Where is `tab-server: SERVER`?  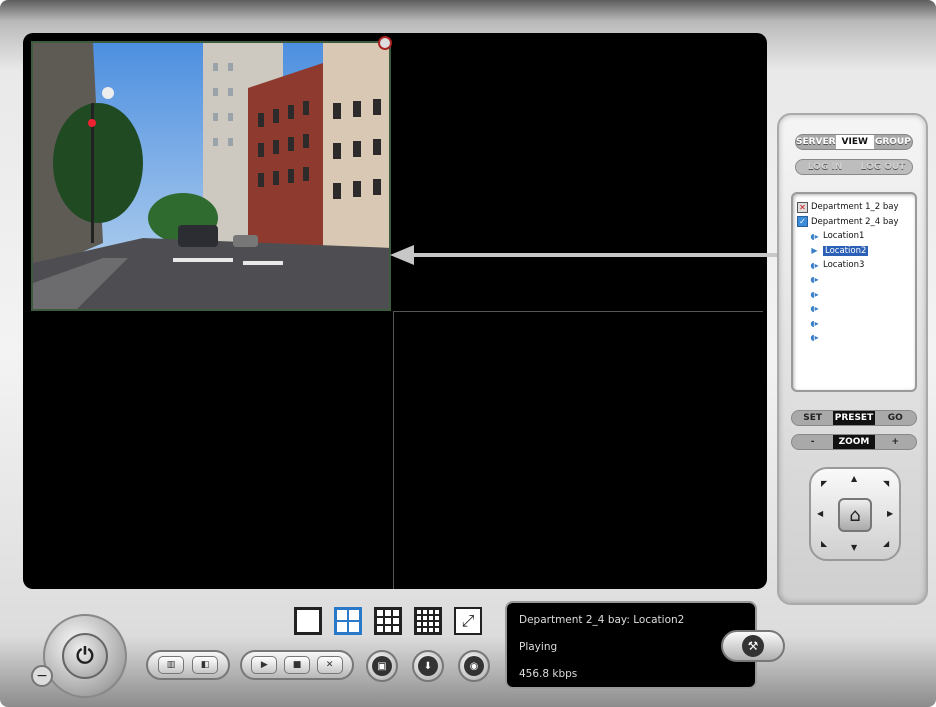
tab-server: SERVER is located at coordinates (816, 142).